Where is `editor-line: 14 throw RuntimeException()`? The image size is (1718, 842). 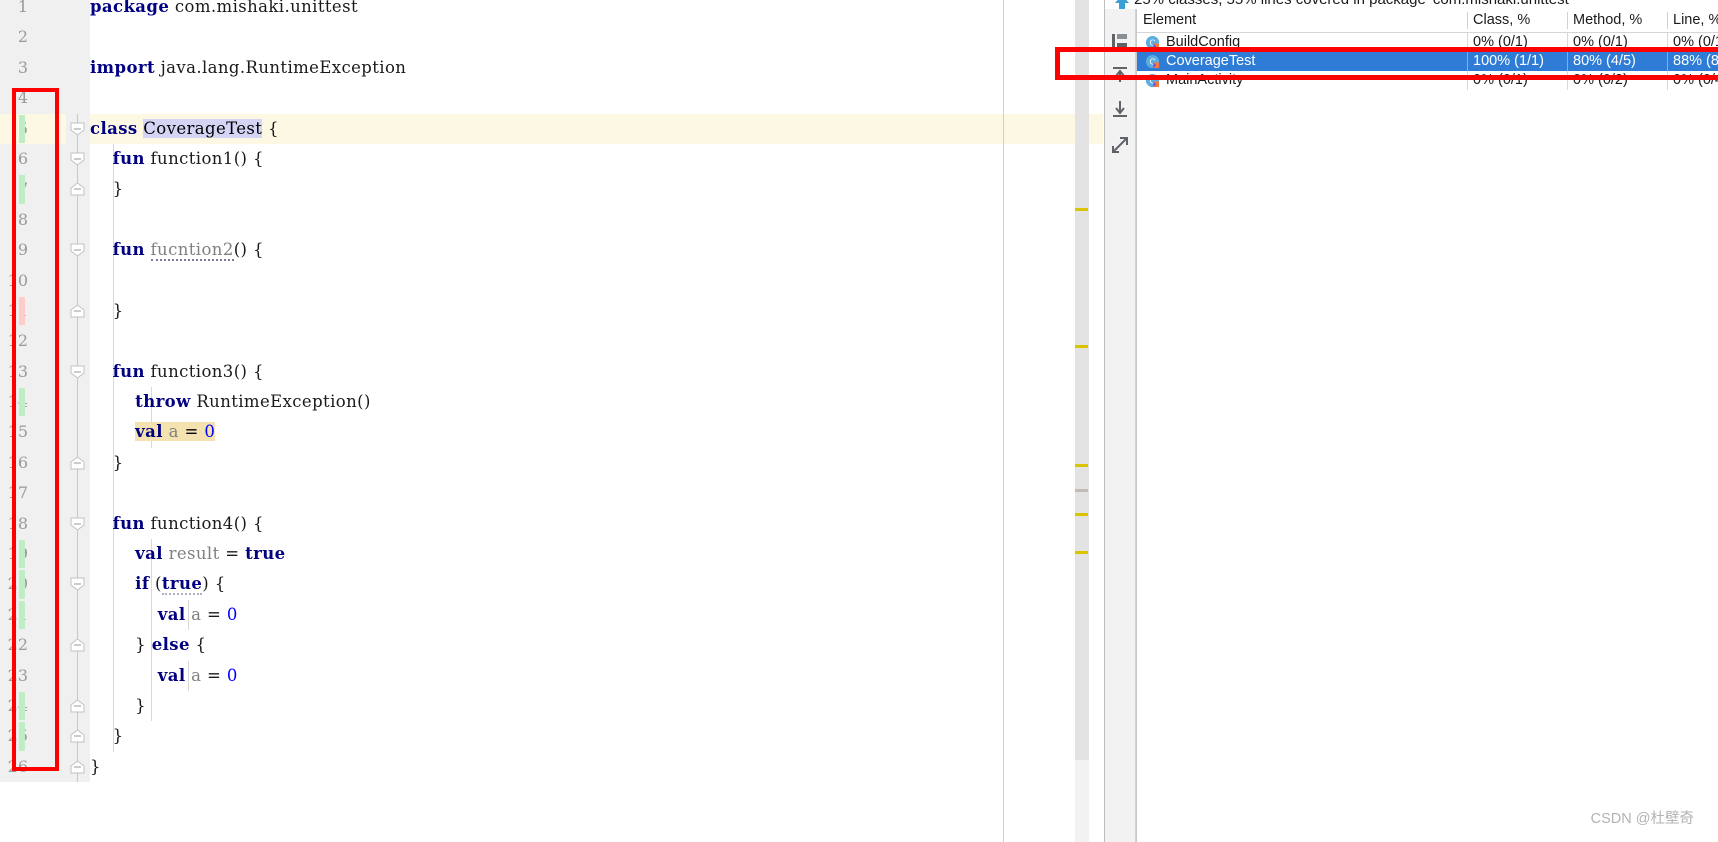
editor-line: 14 throw RuntimeException() is located at coordinates (551, 402).